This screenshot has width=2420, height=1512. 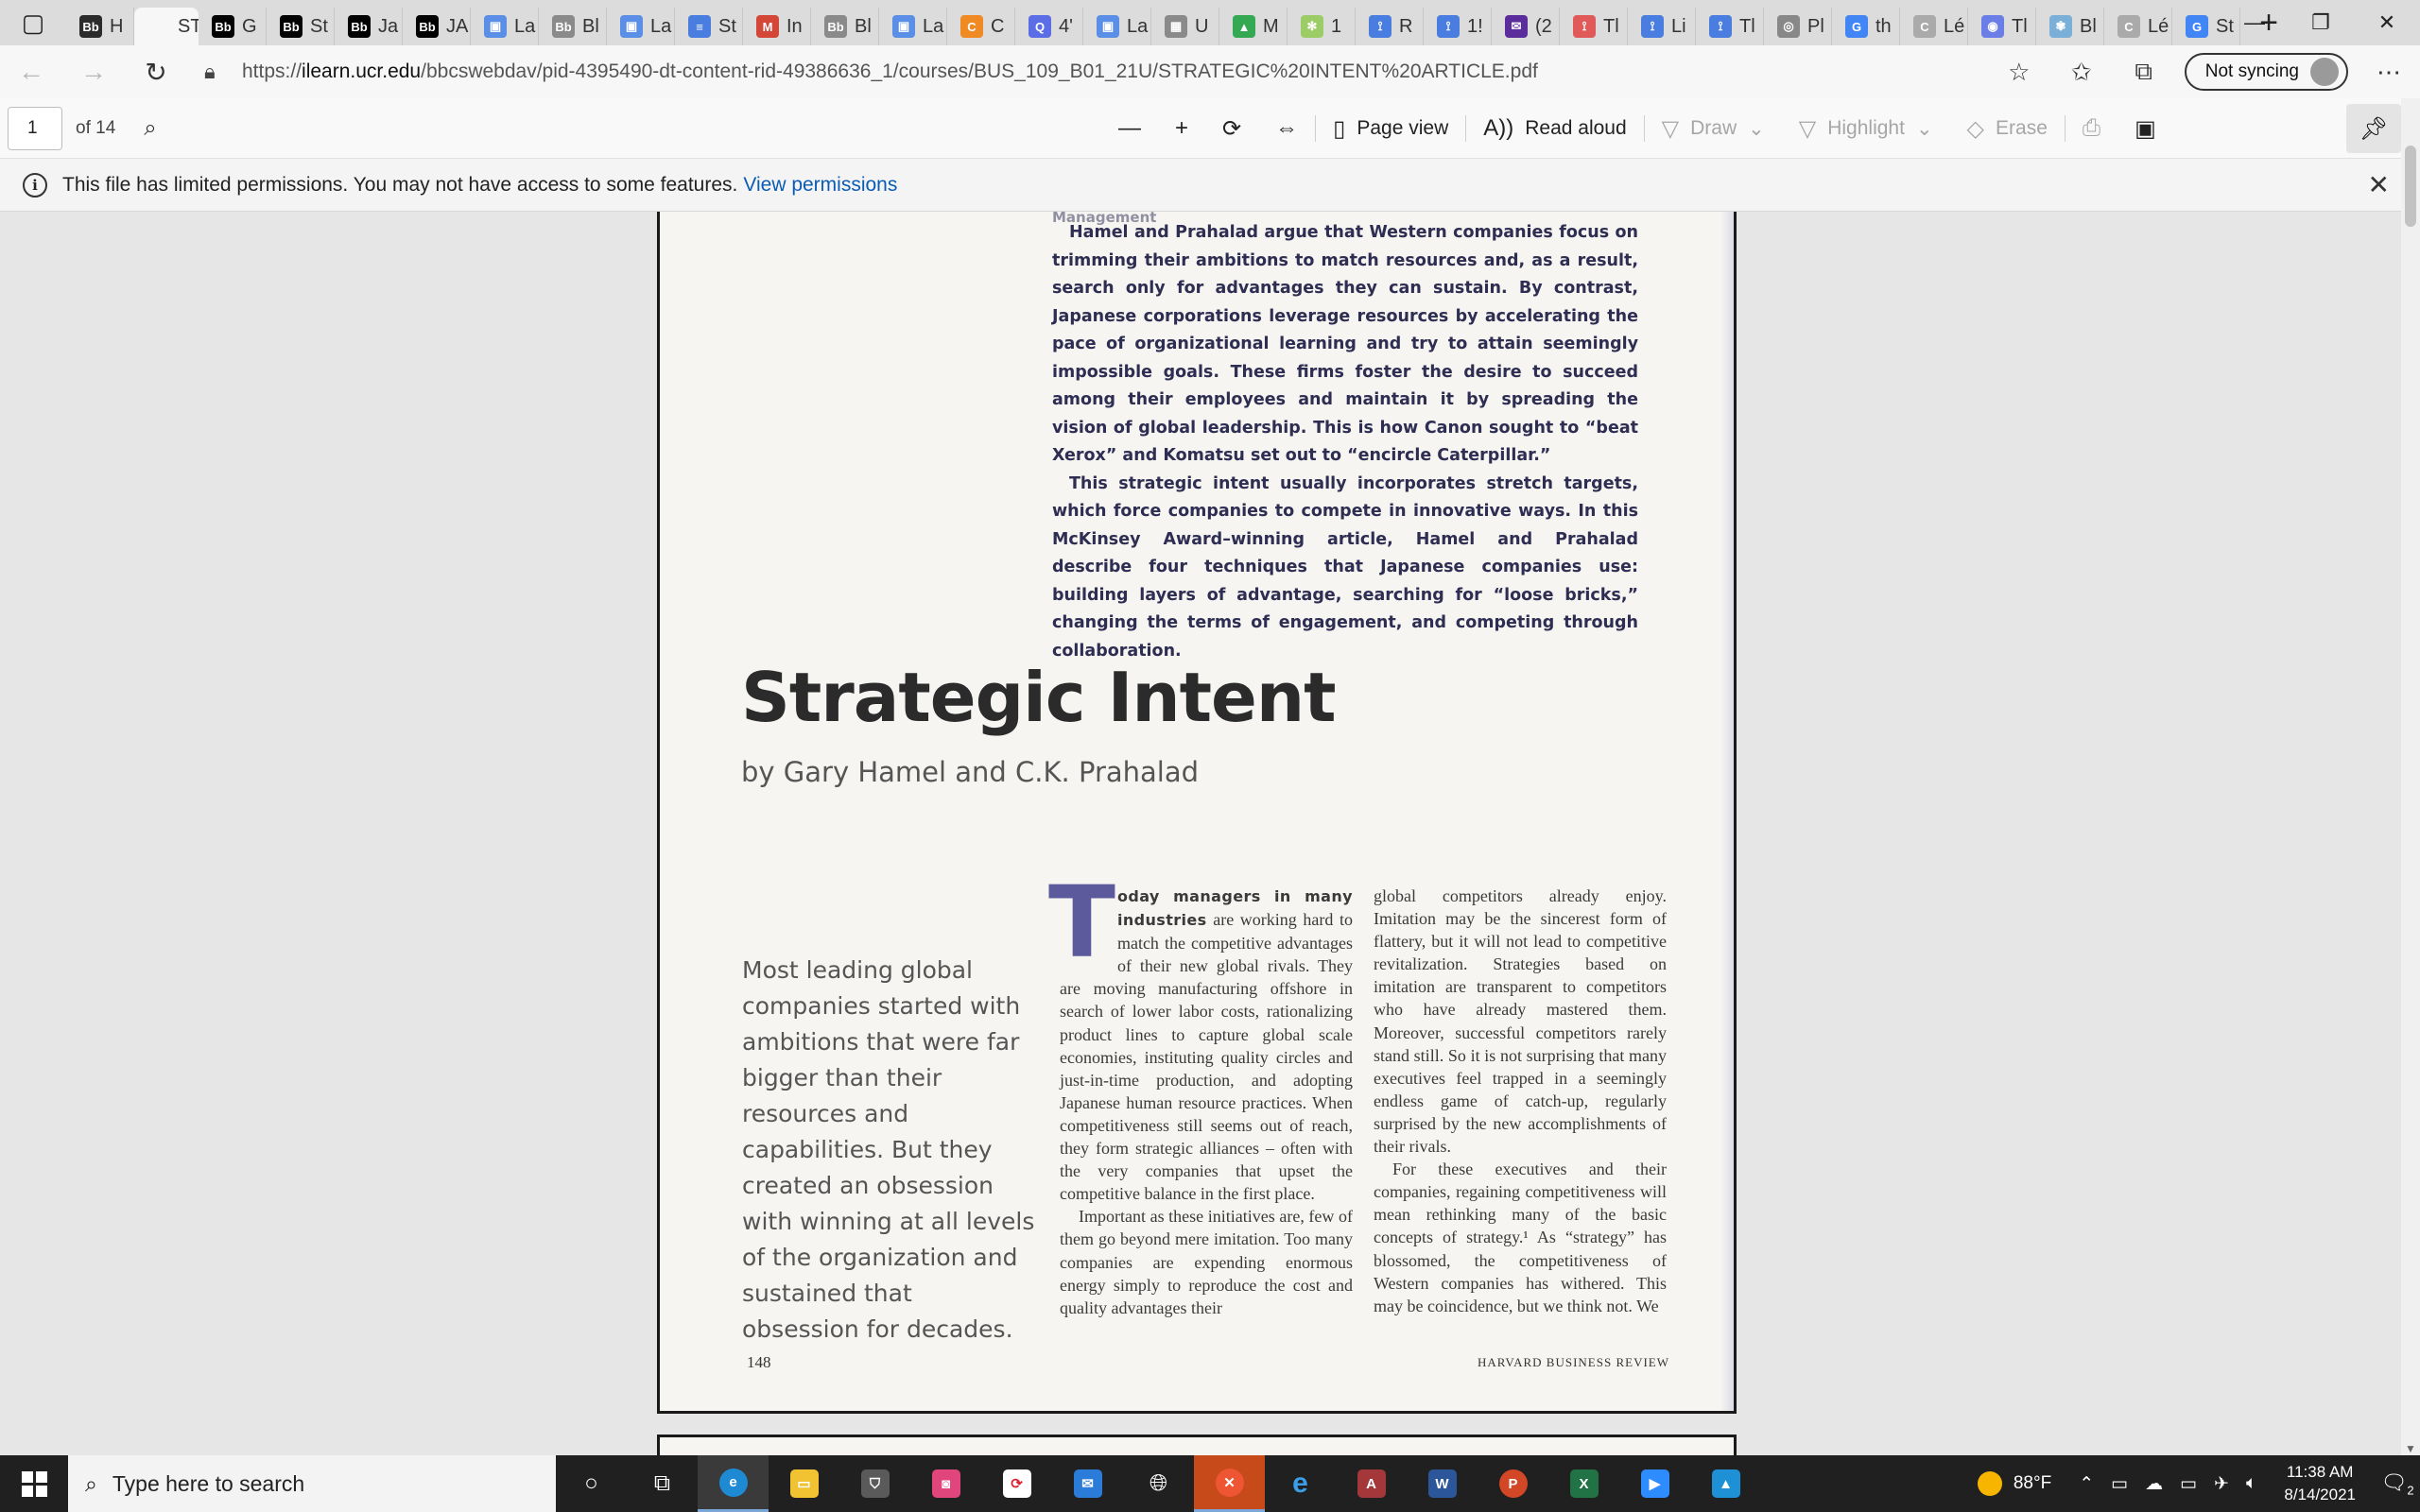 What do you see at coordinates (981, 26) in the screenshot?
I see `browser-tab: CC` at bounding box center [981, 26].